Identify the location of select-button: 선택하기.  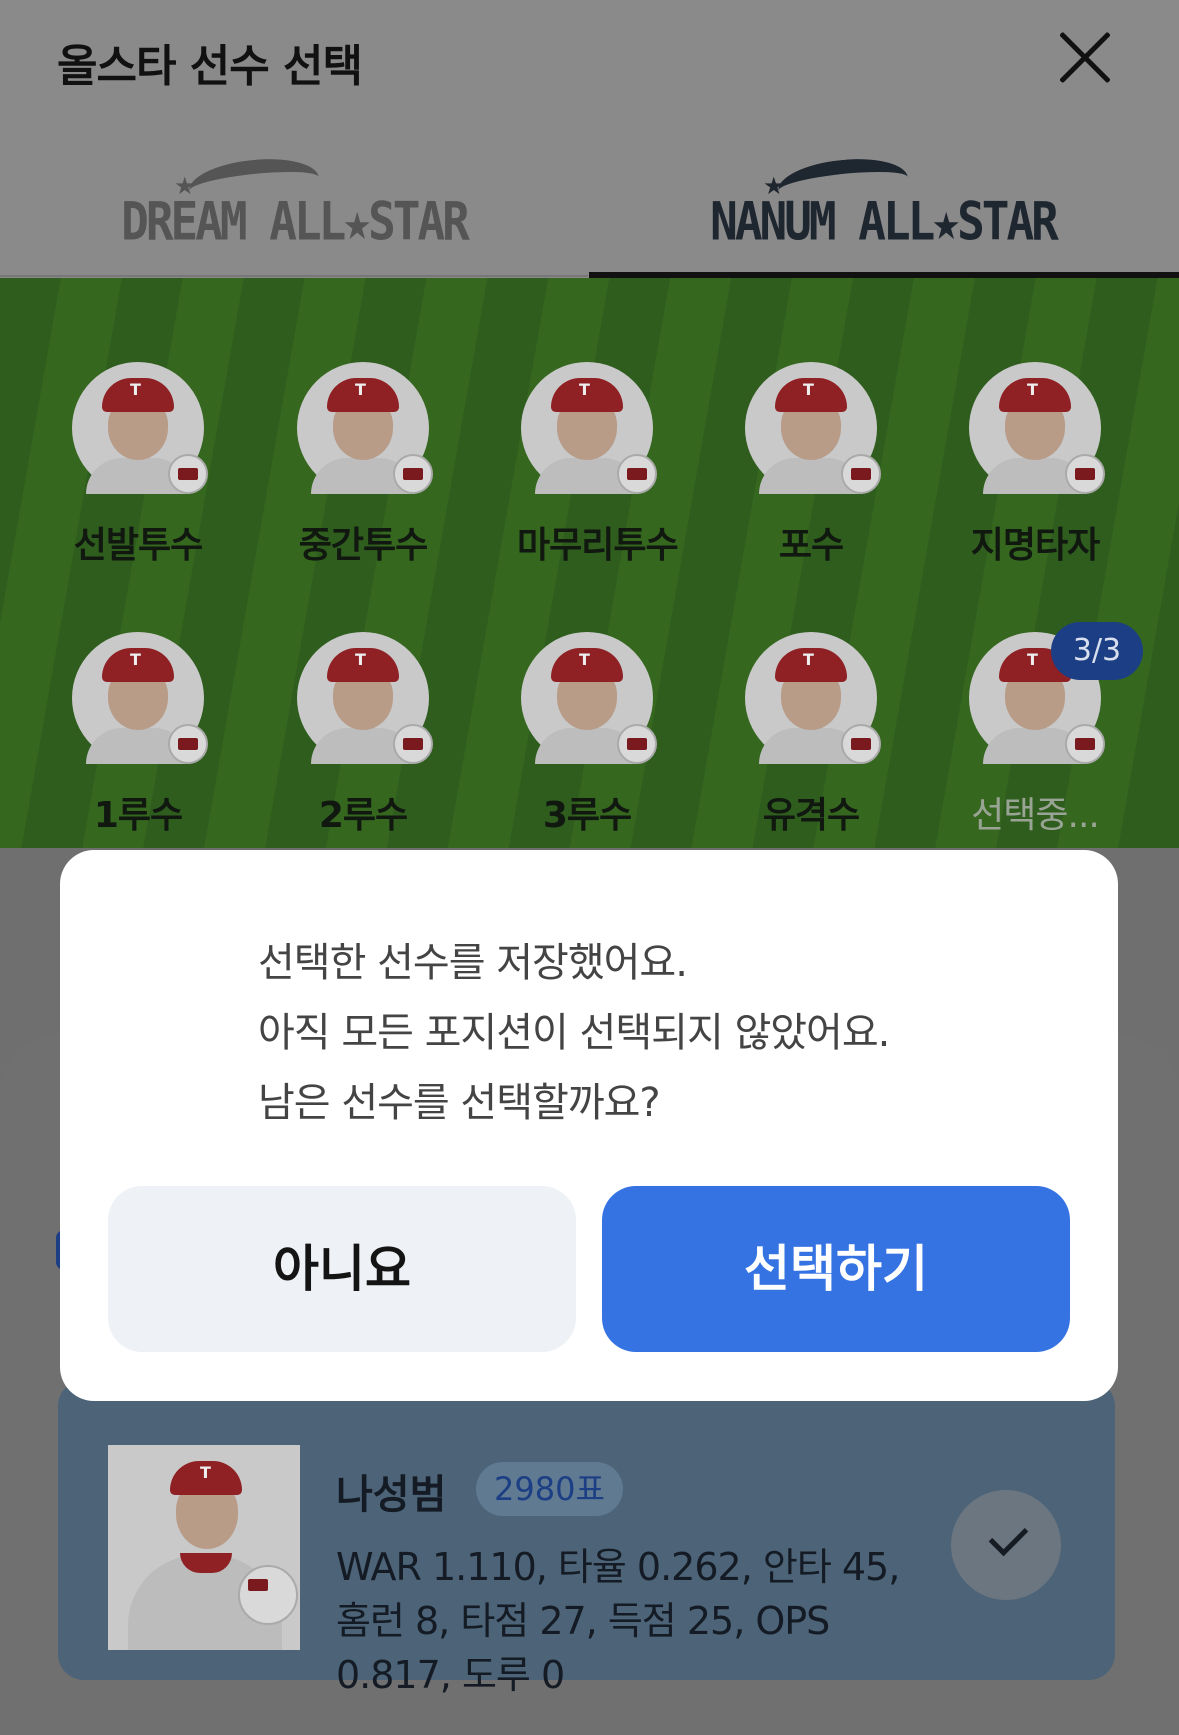
(836, 1269).